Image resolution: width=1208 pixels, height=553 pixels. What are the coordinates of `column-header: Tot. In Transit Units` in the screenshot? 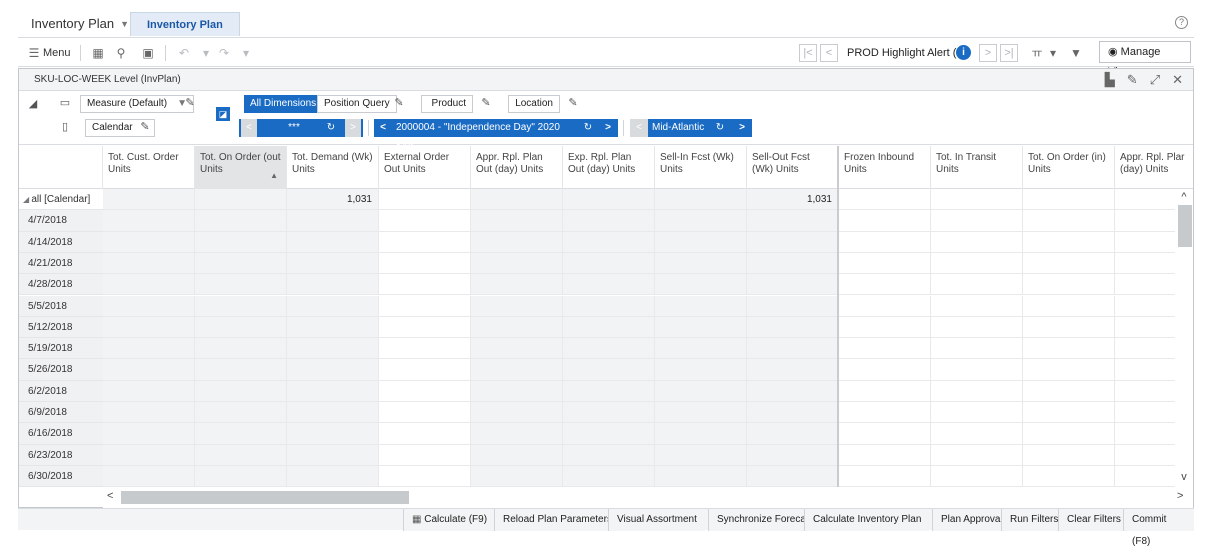 It's located at (977, 167).